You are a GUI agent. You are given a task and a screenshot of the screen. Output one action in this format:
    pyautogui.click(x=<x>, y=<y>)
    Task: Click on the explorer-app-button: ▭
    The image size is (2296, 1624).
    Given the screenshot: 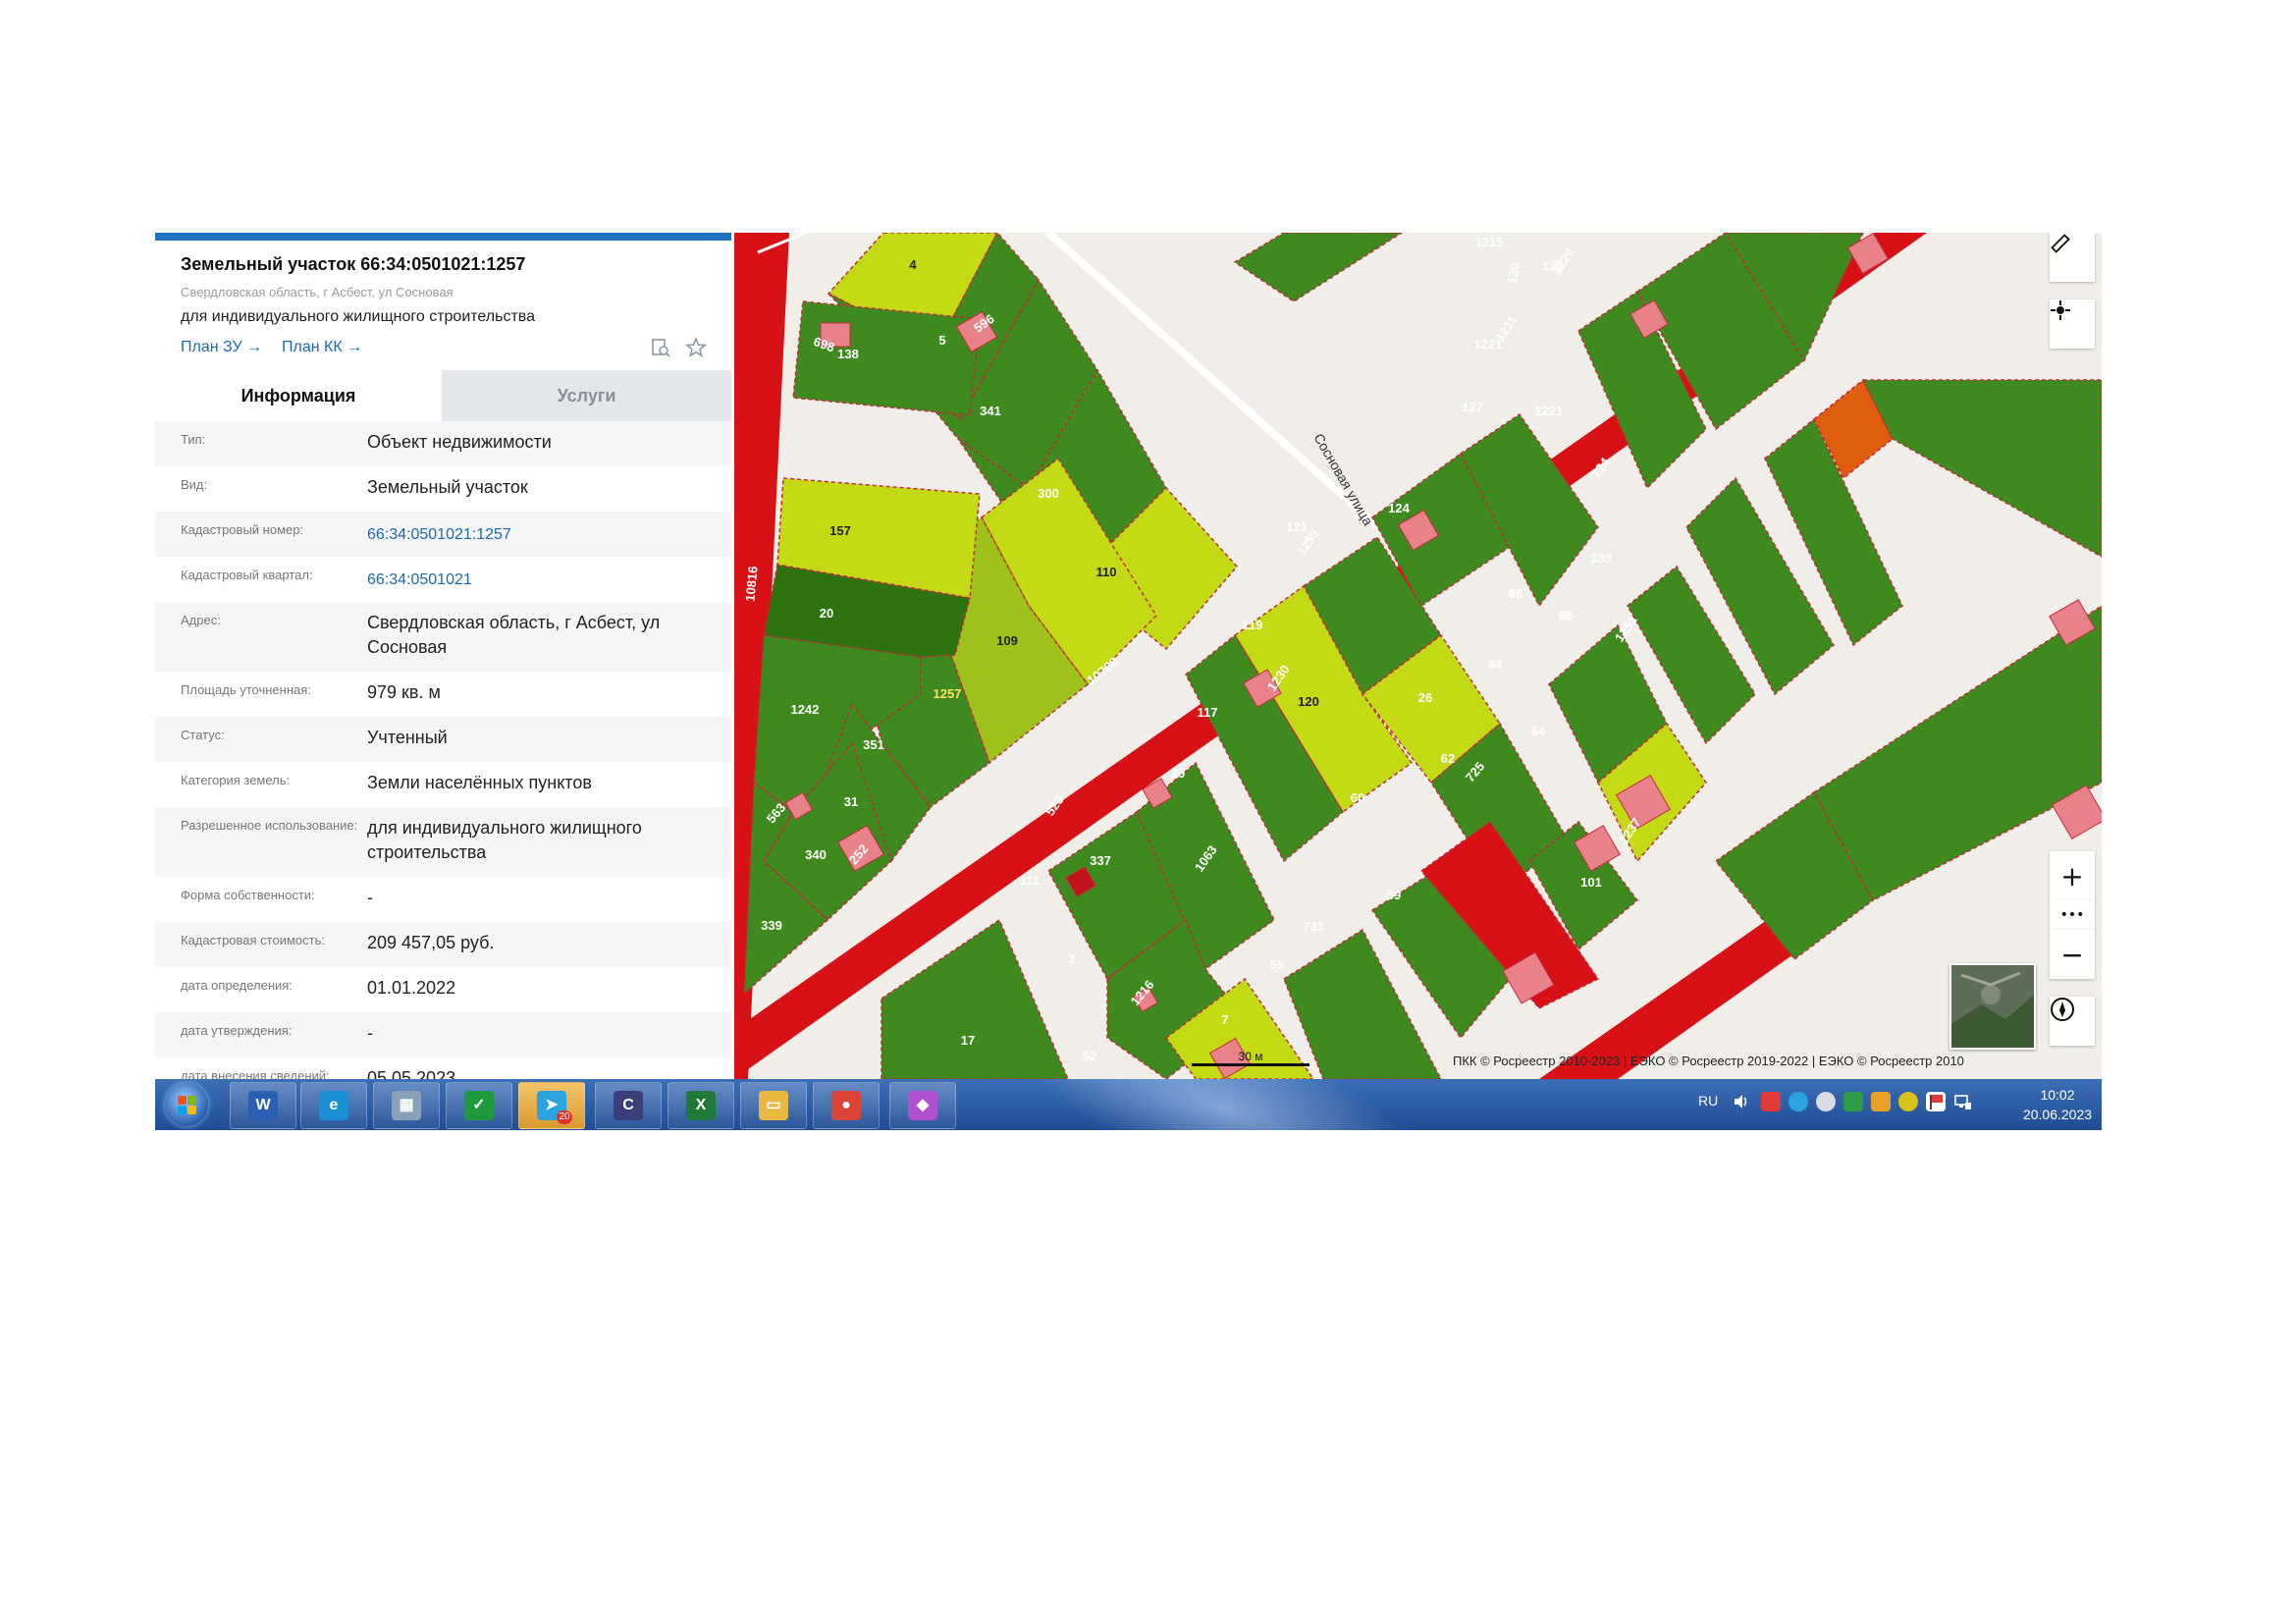 What is the action you would take?
    pyautogui.click(x=773, y=1105)
    